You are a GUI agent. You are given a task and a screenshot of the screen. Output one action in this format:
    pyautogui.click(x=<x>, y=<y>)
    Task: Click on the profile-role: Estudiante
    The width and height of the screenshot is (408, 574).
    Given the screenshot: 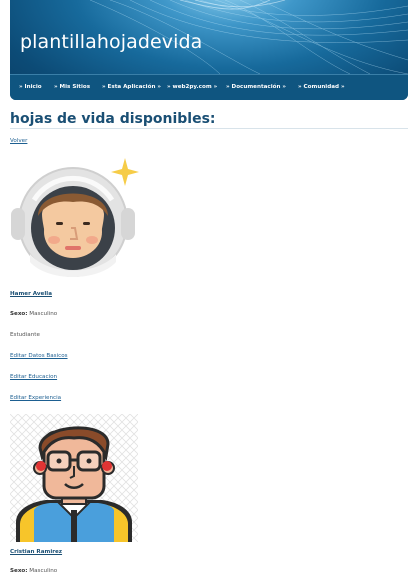 What is the action you would take?
    pyautogui.click(x=25, y=335)
    